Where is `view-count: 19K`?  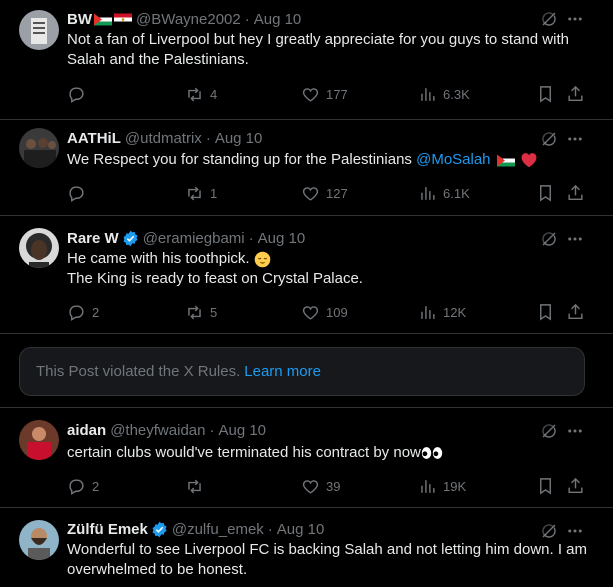 view-count: 19K is located at coordinates (455, 486).